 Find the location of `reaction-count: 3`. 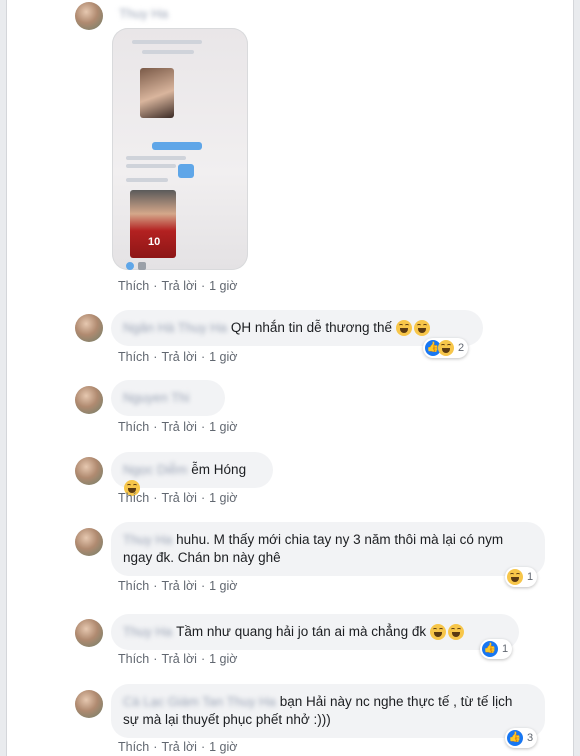

reaction-count: 3 is located at coordinates (530, 738).